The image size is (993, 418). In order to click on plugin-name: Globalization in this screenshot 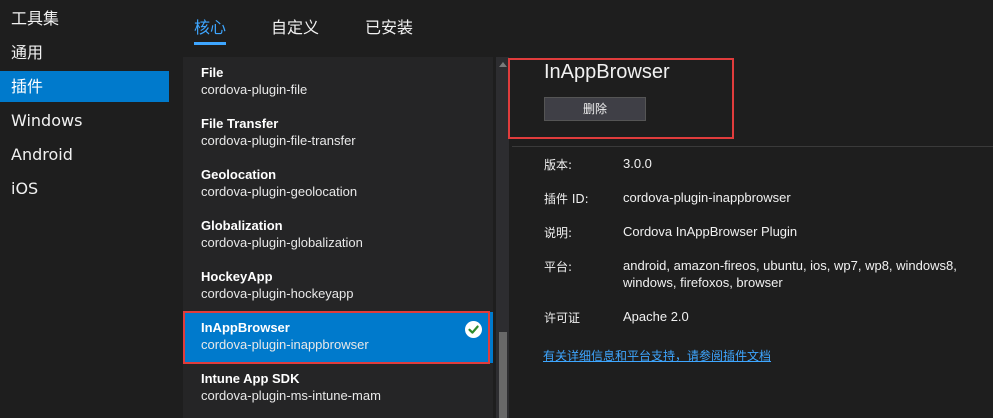, I will do `click(242, 225)`.